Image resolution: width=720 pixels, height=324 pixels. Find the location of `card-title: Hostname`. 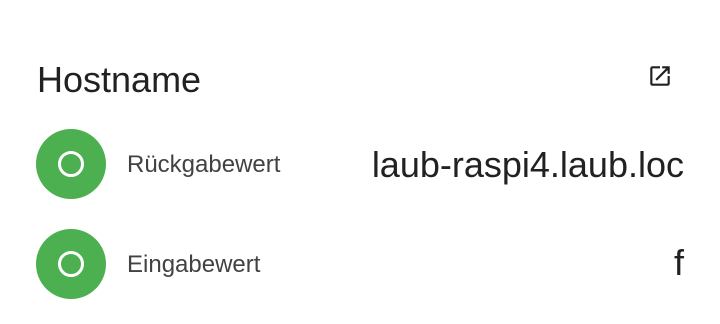

card-title: Hostname is located at coordinates (119, 79).